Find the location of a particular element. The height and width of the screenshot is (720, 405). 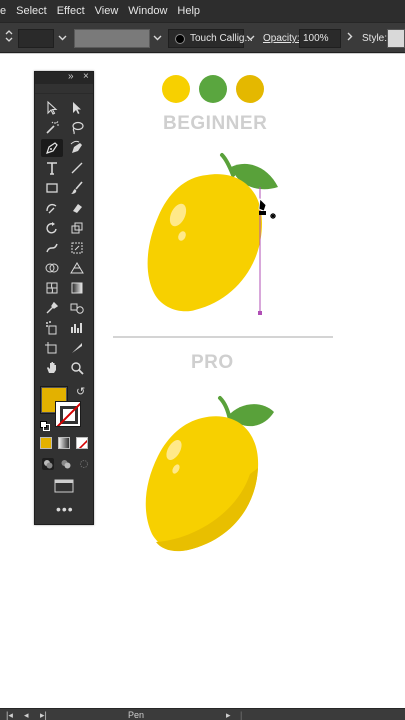

zoom-tool-icon is located at coordinates (77, 368).